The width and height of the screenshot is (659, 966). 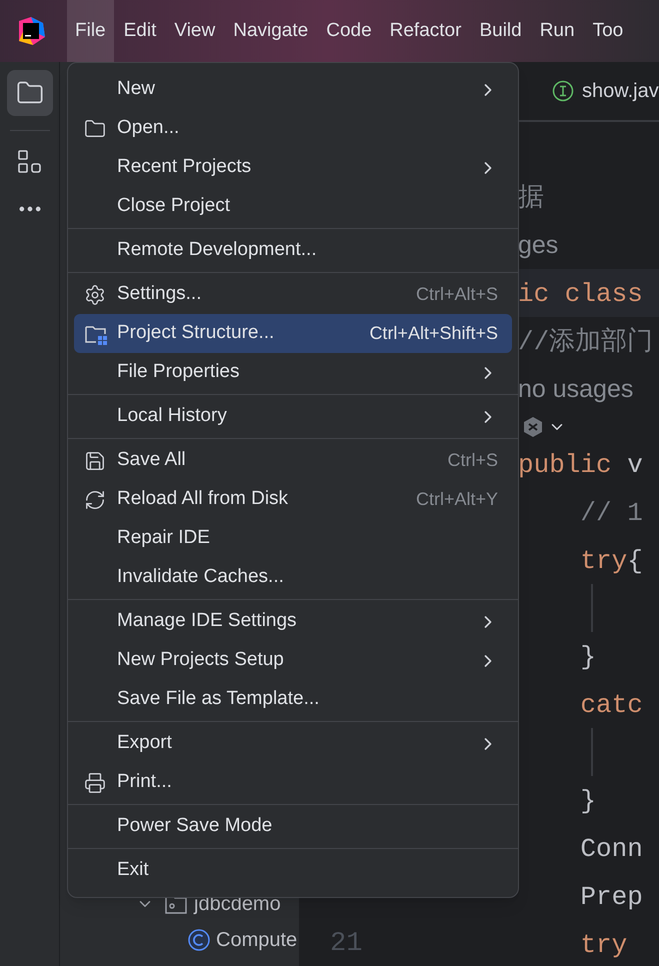 I want to click on code-line: //添加部门, so click(x=586, y=340).